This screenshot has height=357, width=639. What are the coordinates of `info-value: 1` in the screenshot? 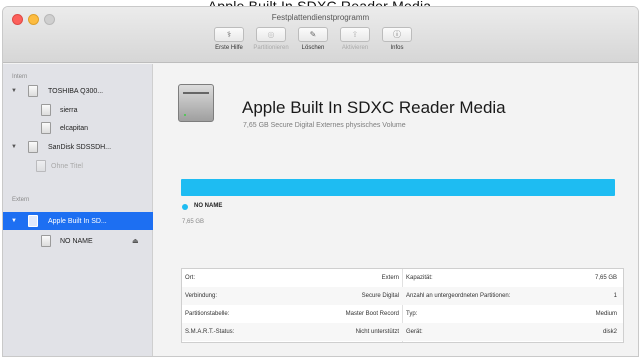 It's located at (615, 296).